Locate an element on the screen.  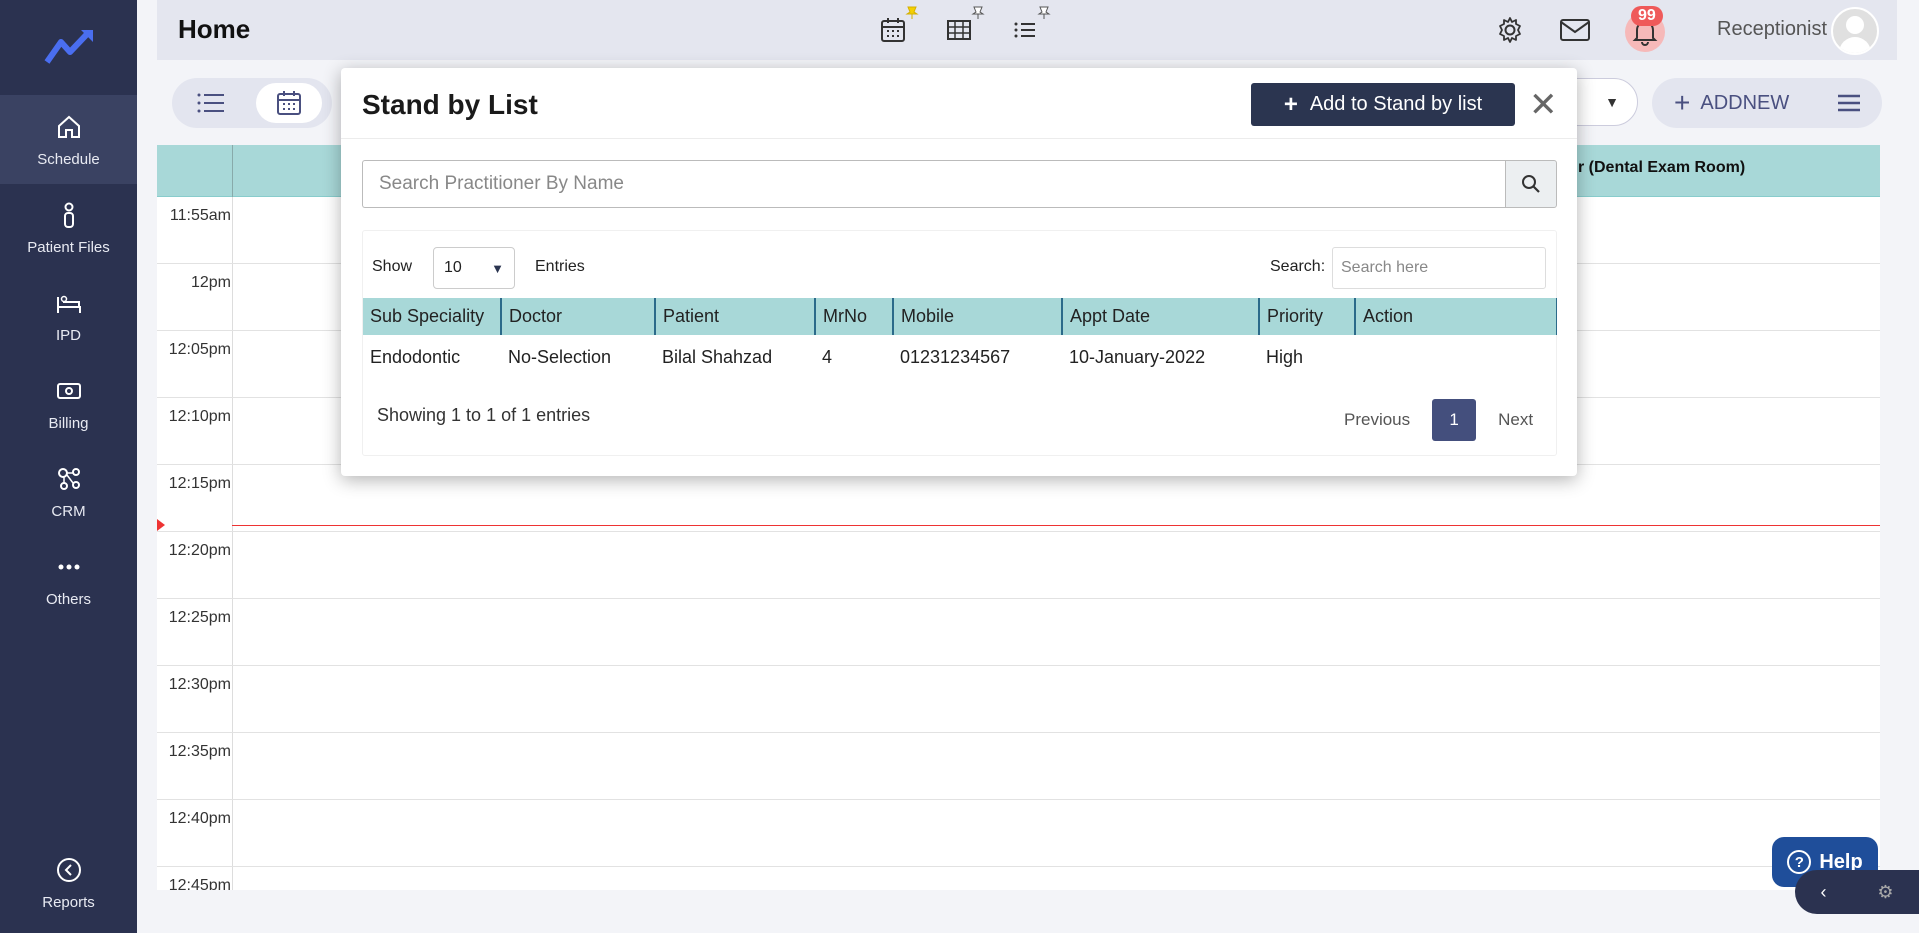
practitioner-search-input: Search Practitioner By Name is located at coordinates (933, 184).